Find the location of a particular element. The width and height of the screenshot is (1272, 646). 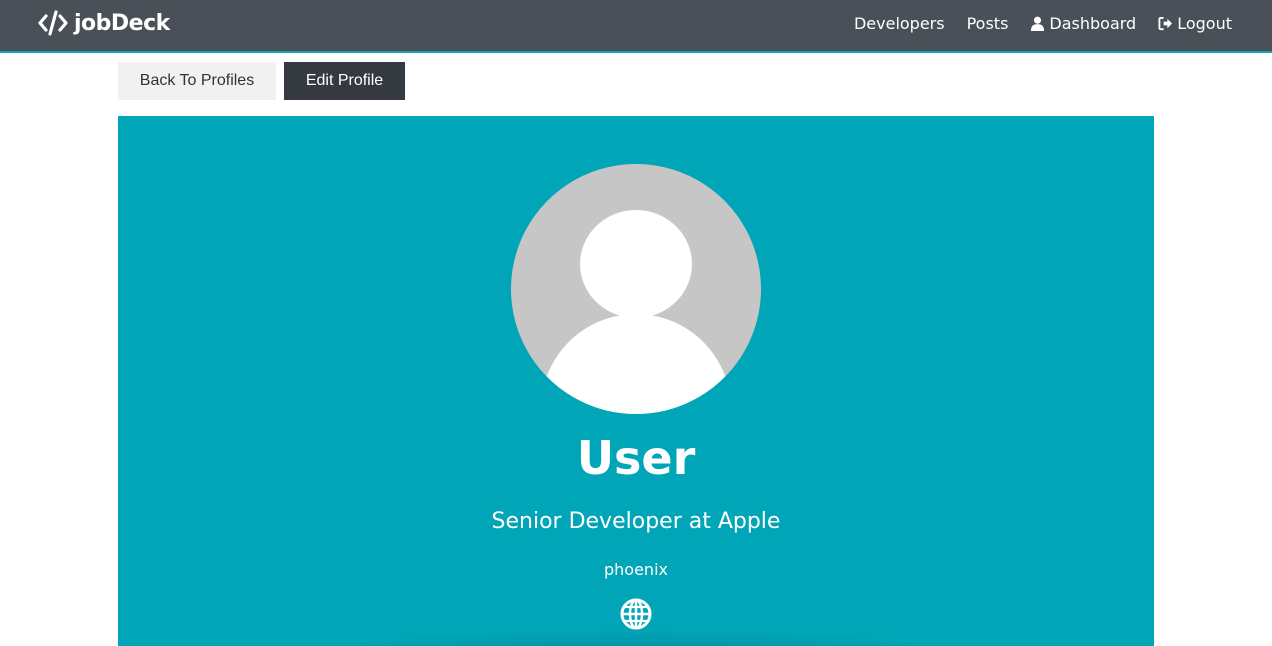

avatar-body-shape is located at coordinates (636, 364).